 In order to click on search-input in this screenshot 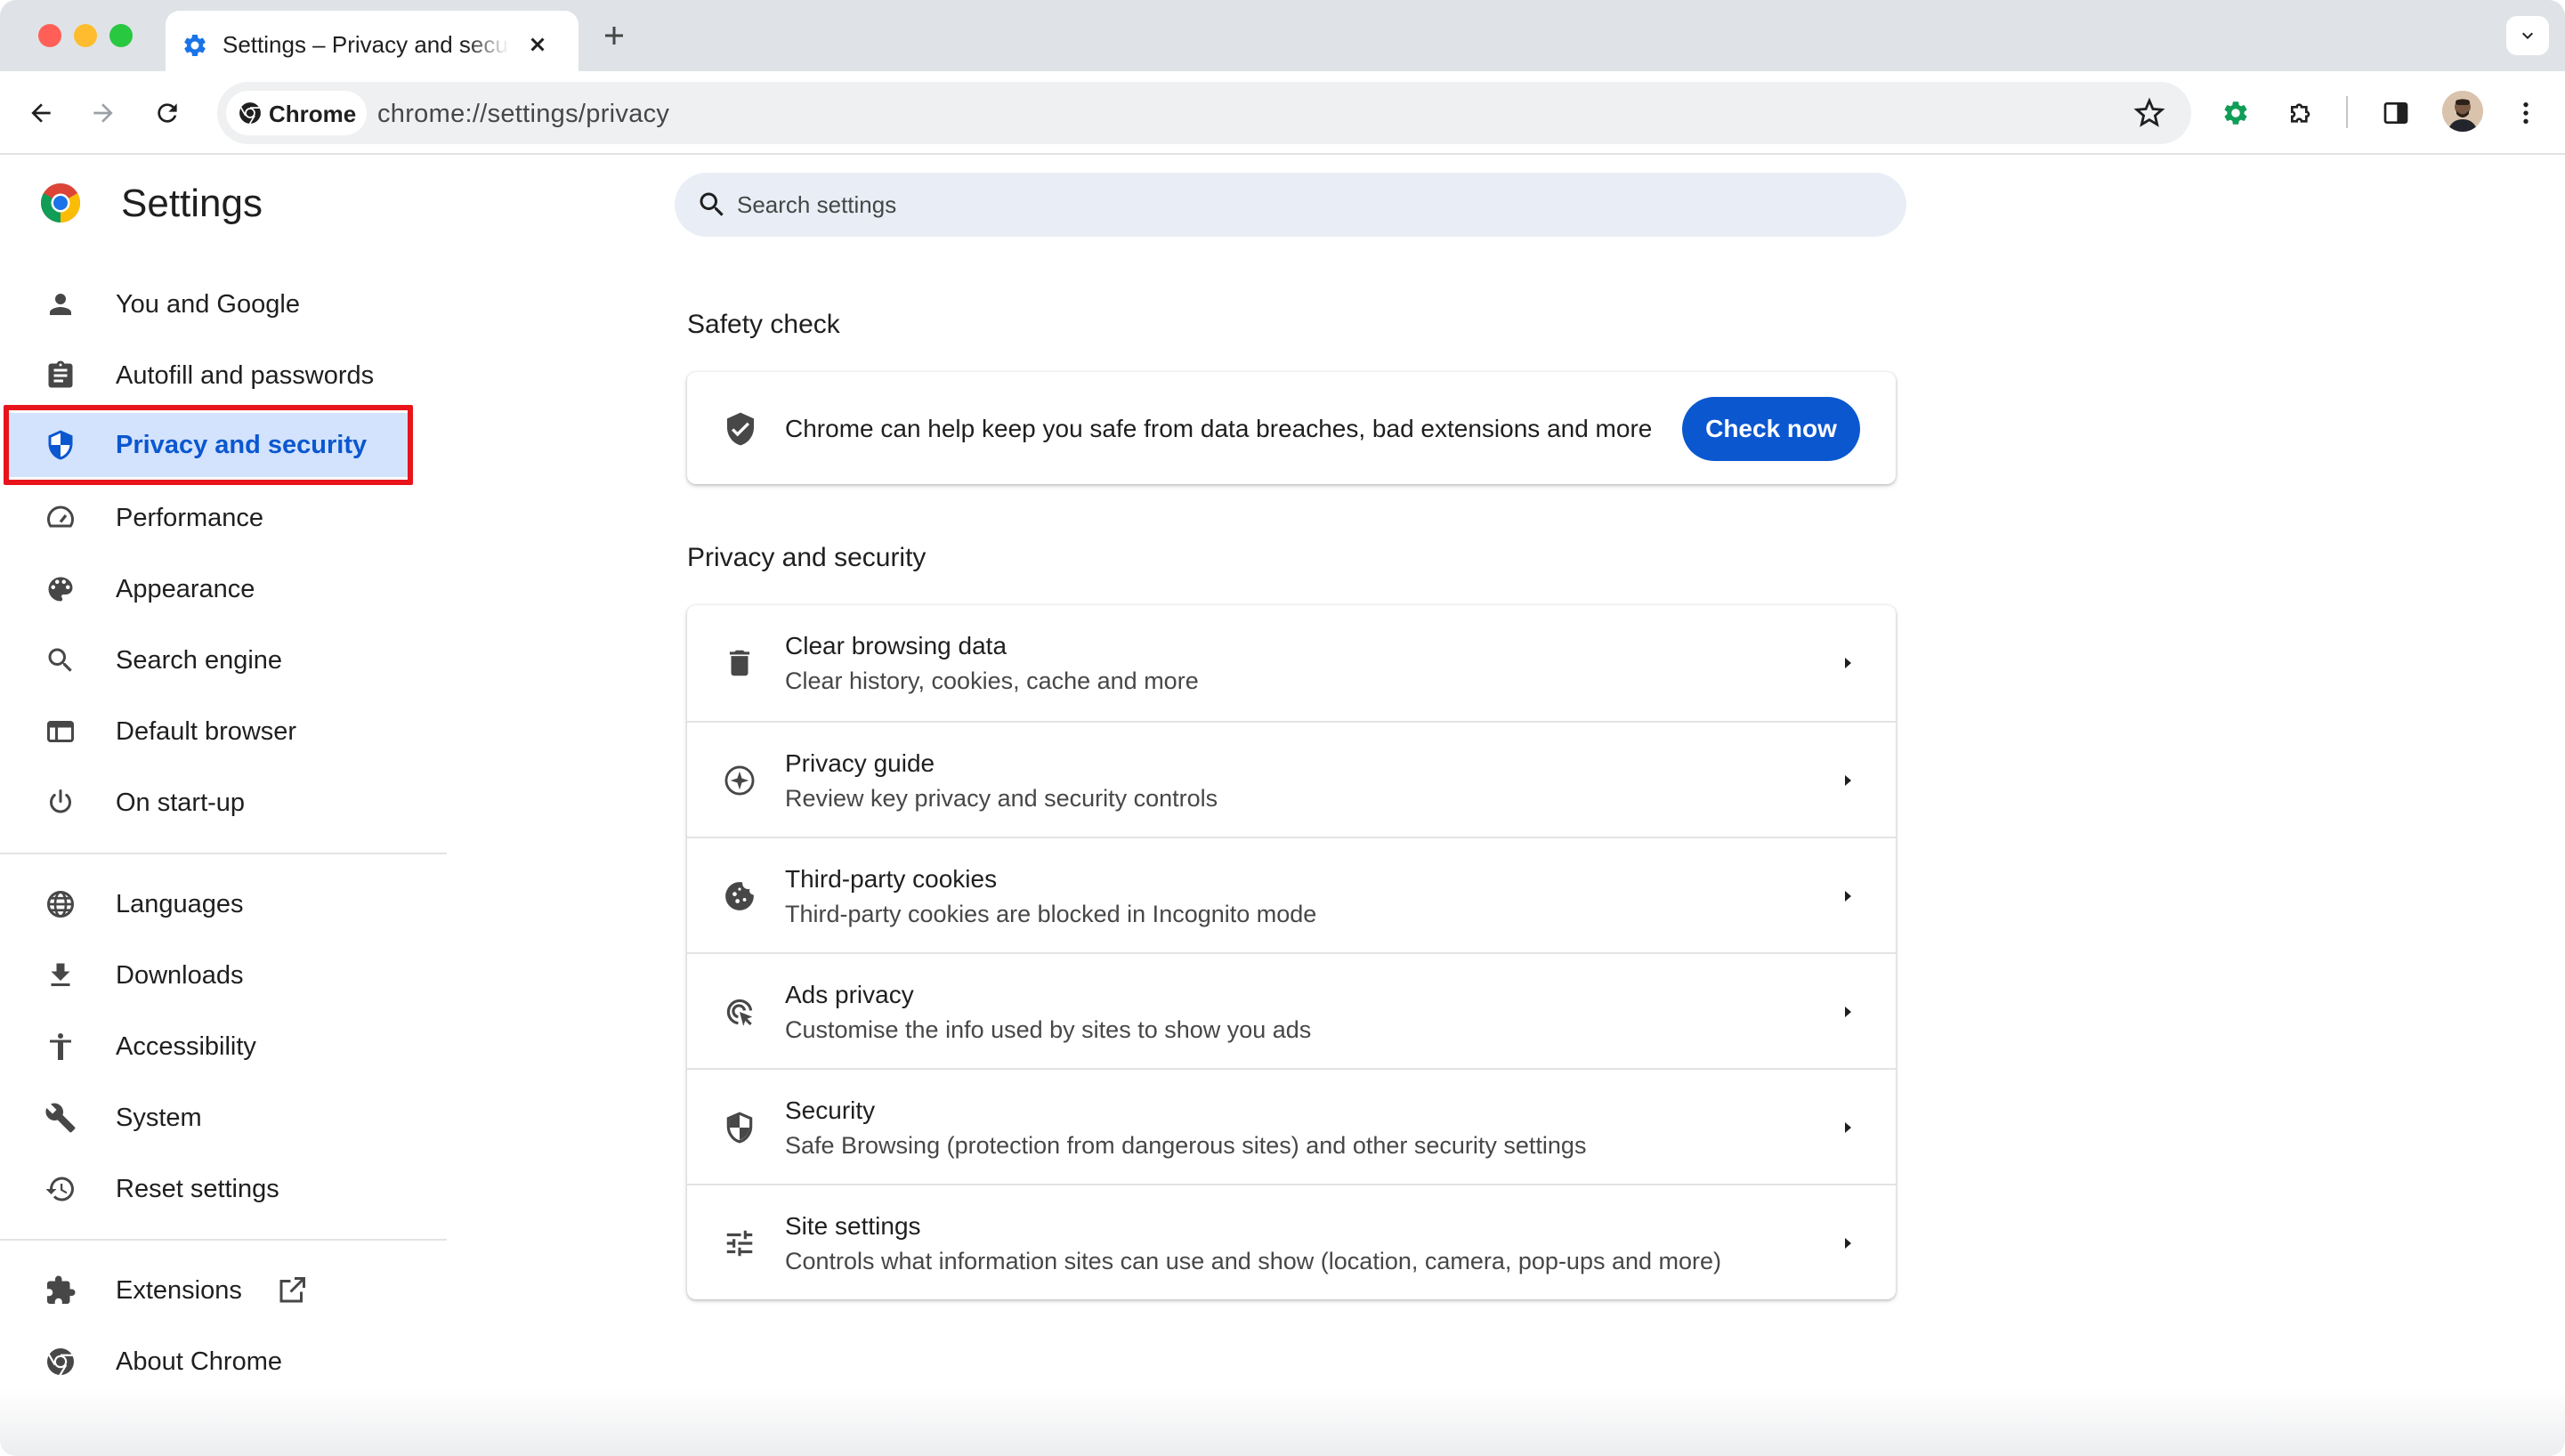, I will do `click(1306, 205)`.